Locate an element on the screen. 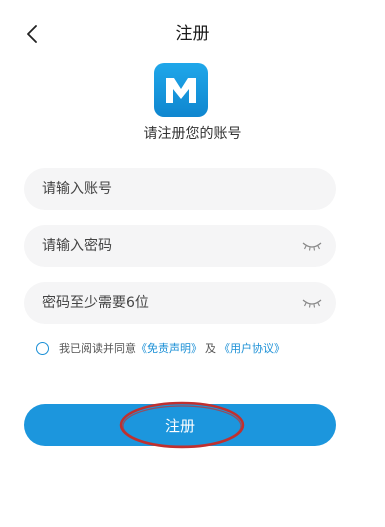 The image size is (385, 527). password-field is located at coordinates (180, 246).